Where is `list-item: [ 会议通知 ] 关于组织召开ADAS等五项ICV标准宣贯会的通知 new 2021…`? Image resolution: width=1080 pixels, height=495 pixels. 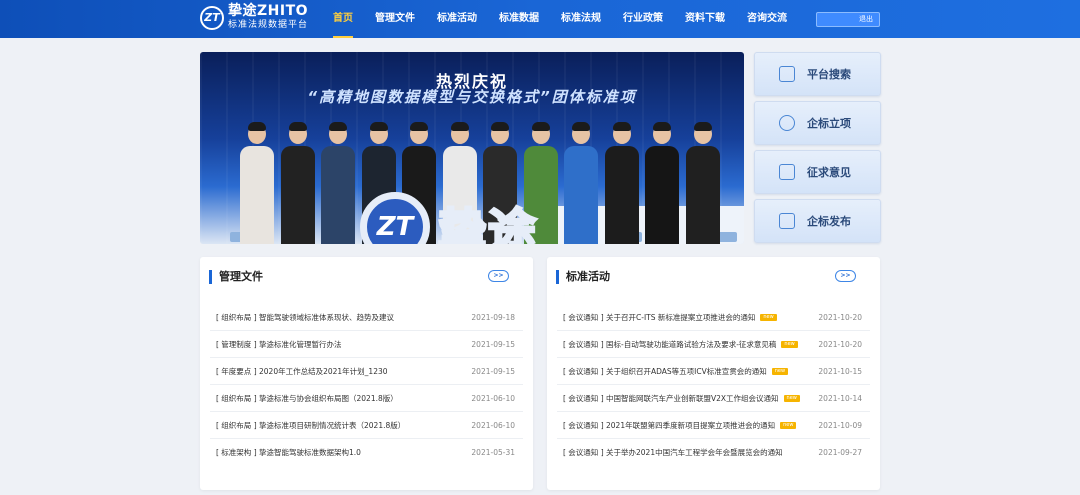 list-item: [ 会议通知 ] 关于组织召开ADAS等五项ICV标准宣贯会的通知 new 2021… is located at coordinates (713, 371).